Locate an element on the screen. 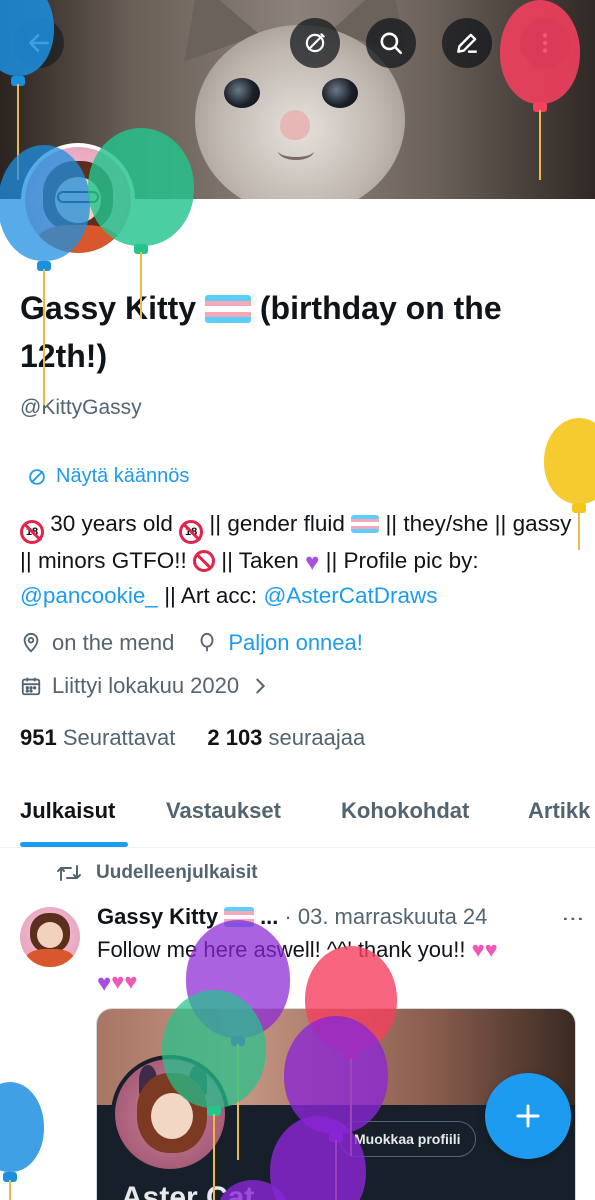 This screenshot has width=595, height=1200. chevron-right-icon is located at coordinates (261, 686).